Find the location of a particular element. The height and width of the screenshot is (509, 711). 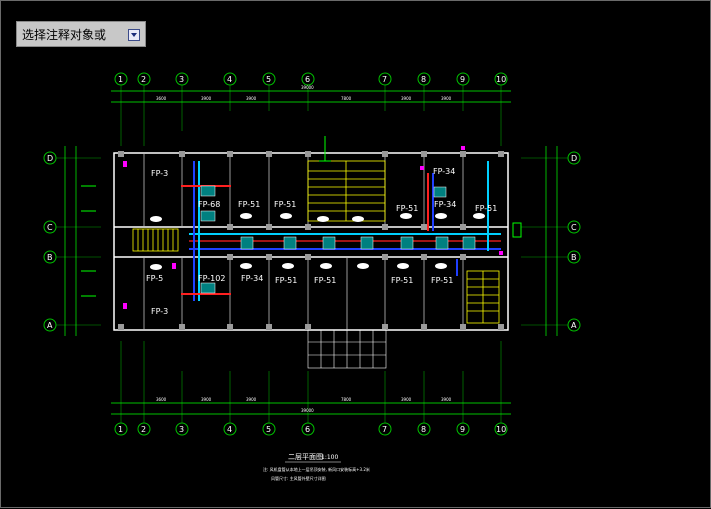

chevron-down-icon is located at coordinates (134, 35).